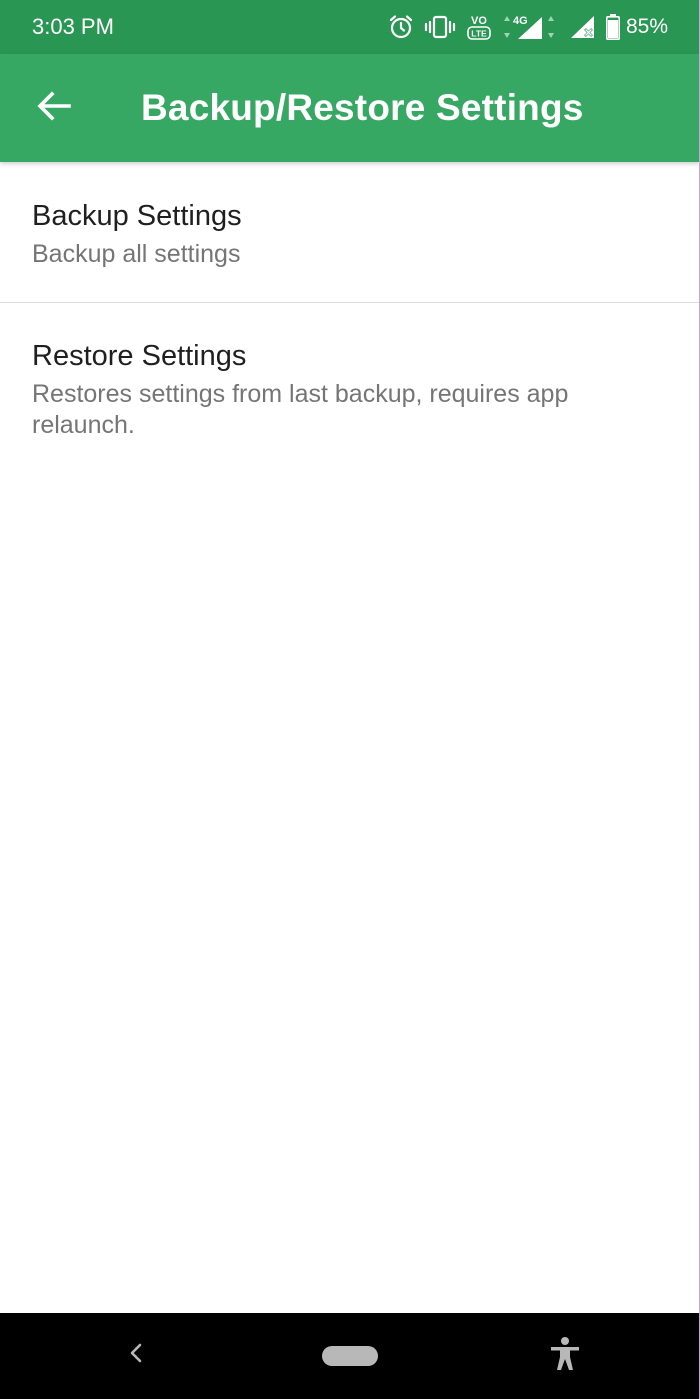  I want to click on system-nav-bar, so click(350, 1356).